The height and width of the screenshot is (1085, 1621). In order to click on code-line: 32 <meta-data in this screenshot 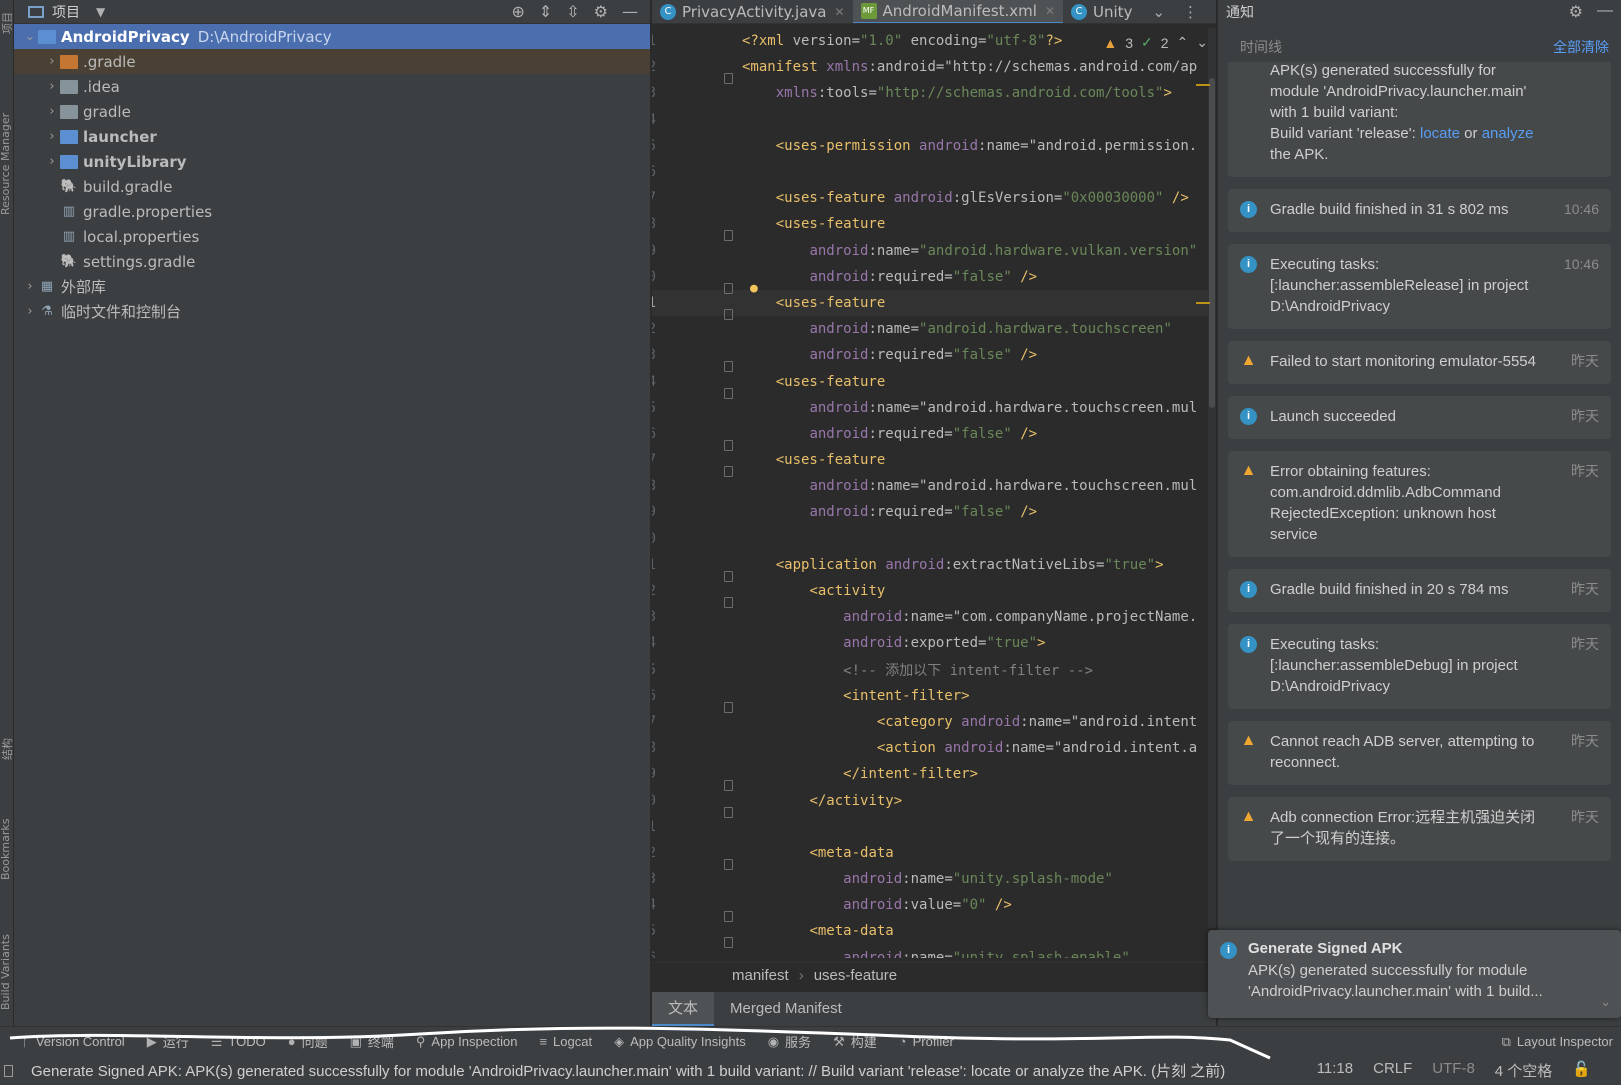, I will do `click(934, 855)`.